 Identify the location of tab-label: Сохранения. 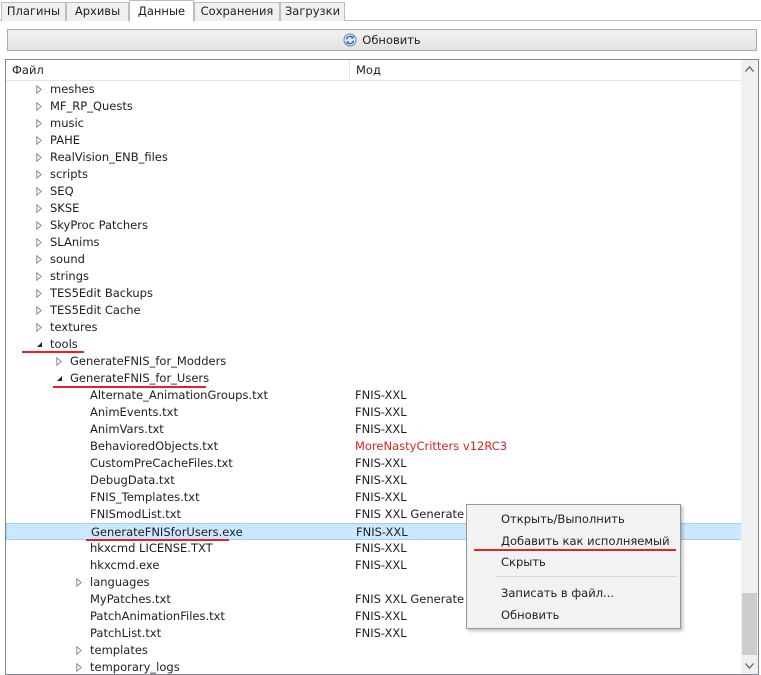
(237, 11).